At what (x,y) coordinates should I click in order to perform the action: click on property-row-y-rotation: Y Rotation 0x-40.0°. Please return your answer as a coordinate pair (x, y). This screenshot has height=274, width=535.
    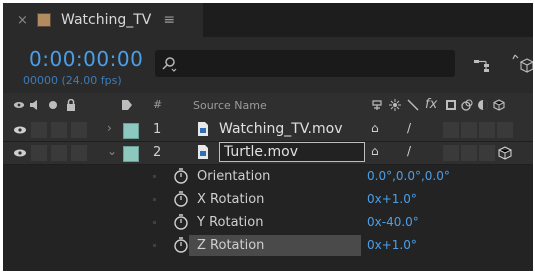
    Looking at the image, I should click on (268, 222).